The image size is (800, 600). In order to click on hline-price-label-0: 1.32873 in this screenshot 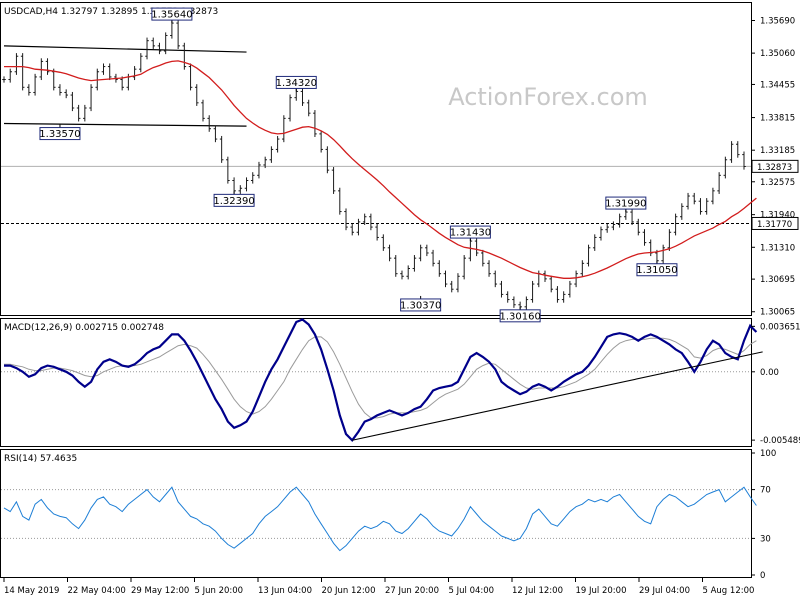, I will do `click(774, 168)`.